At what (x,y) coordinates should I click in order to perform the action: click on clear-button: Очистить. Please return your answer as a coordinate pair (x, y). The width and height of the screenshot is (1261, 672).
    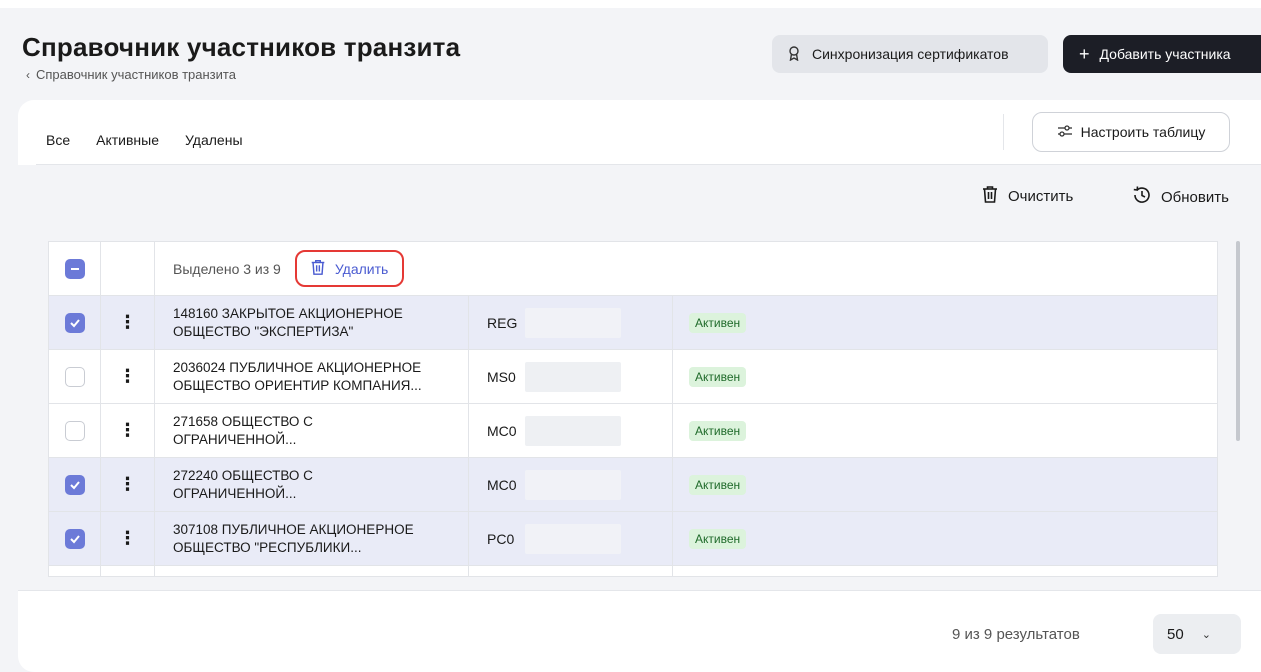
    Looking at the image, I should click on (1026, 196).